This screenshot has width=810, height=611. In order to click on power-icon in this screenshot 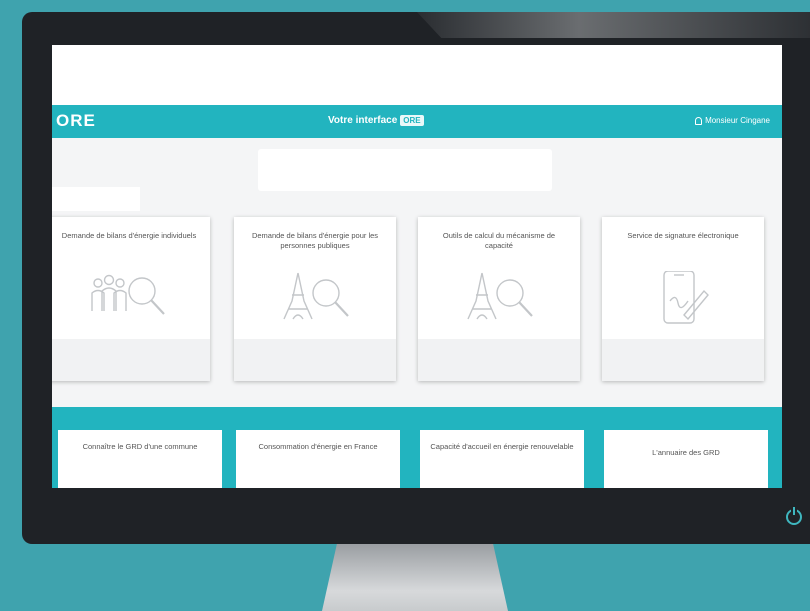, I will do `click(794, 516)`.